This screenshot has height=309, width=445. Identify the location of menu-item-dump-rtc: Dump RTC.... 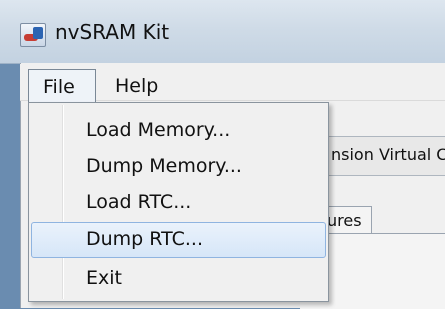
(178, 240).